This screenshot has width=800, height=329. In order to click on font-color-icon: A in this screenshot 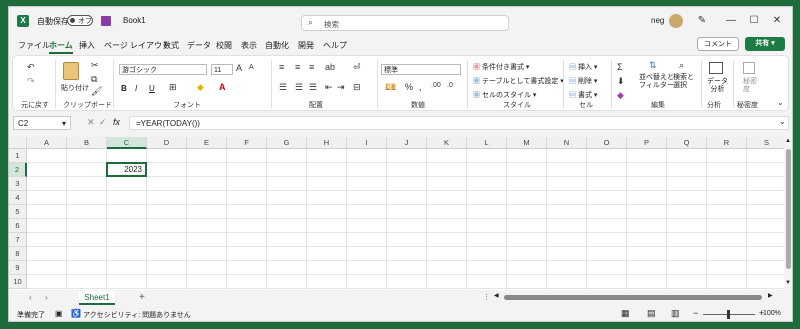, I will do `click(222, 87)`.